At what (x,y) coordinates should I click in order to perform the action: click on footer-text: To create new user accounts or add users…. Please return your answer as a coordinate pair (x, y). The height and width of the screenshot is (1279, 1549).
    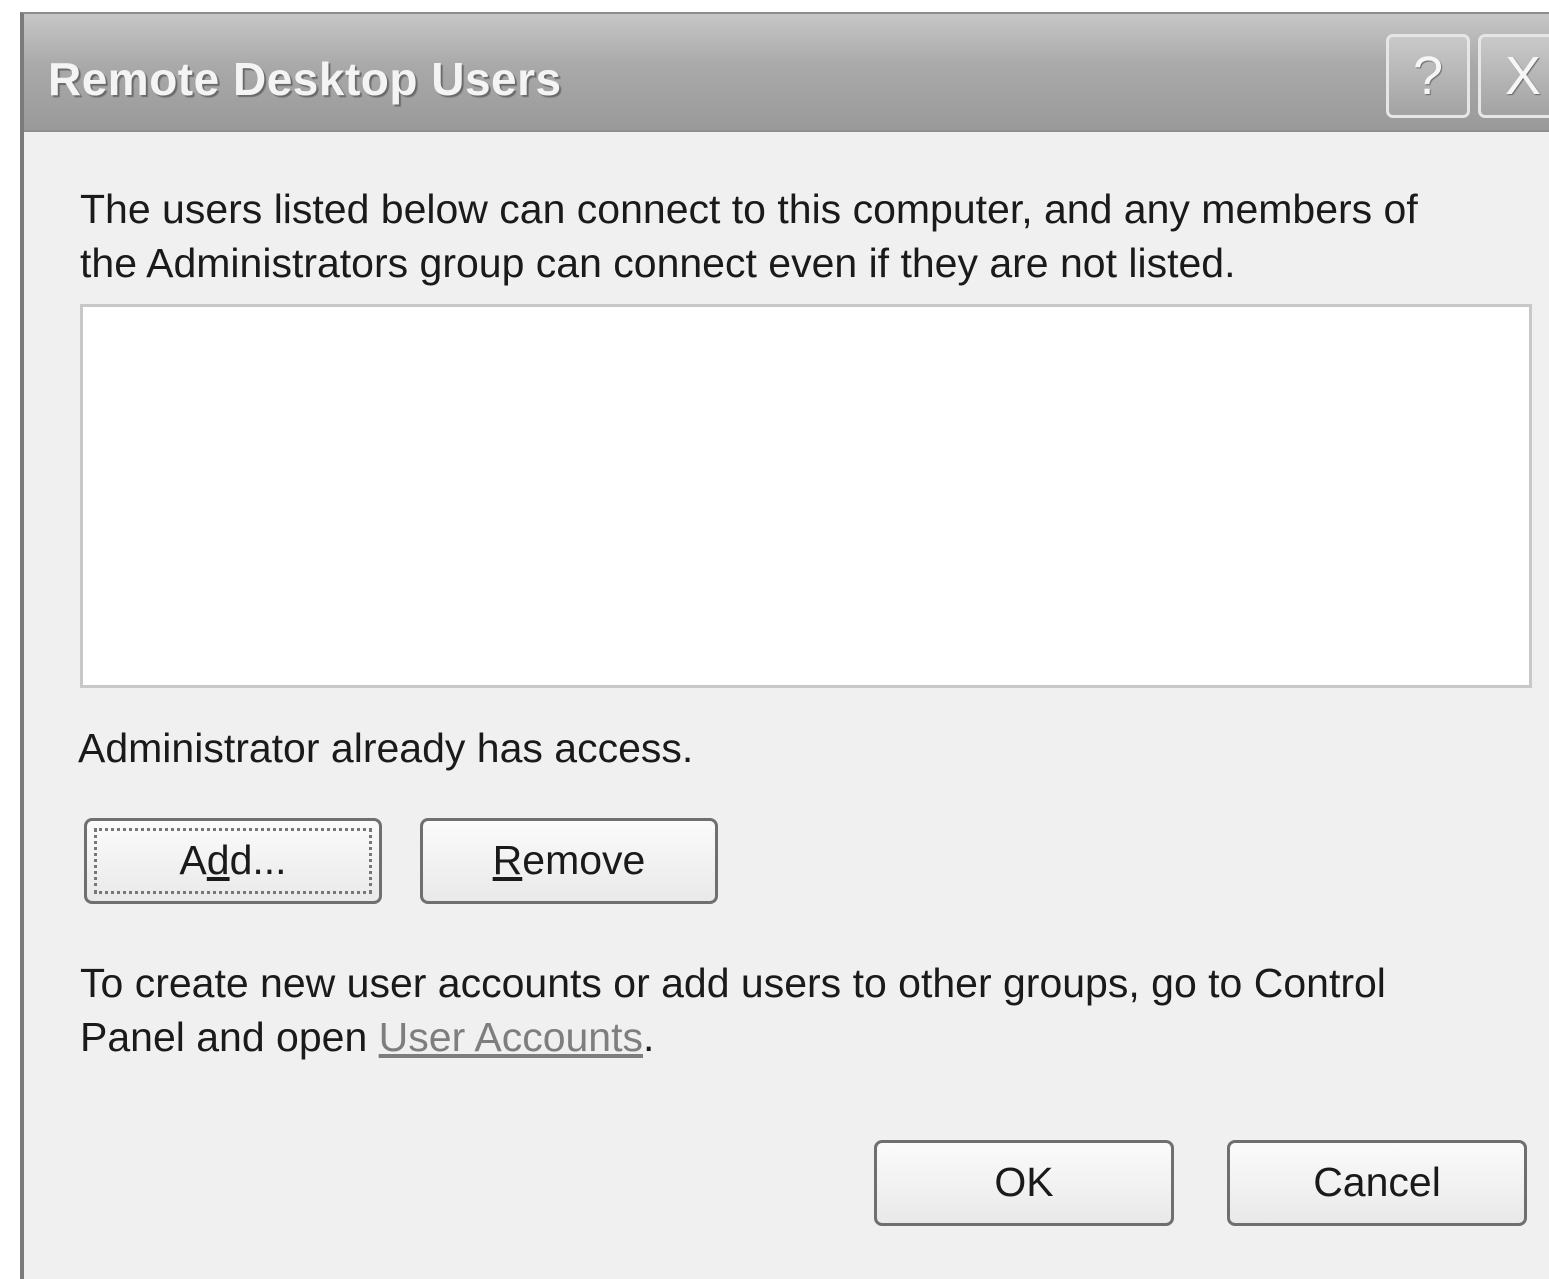
    Looking at the image, I should click on (733, 1010).